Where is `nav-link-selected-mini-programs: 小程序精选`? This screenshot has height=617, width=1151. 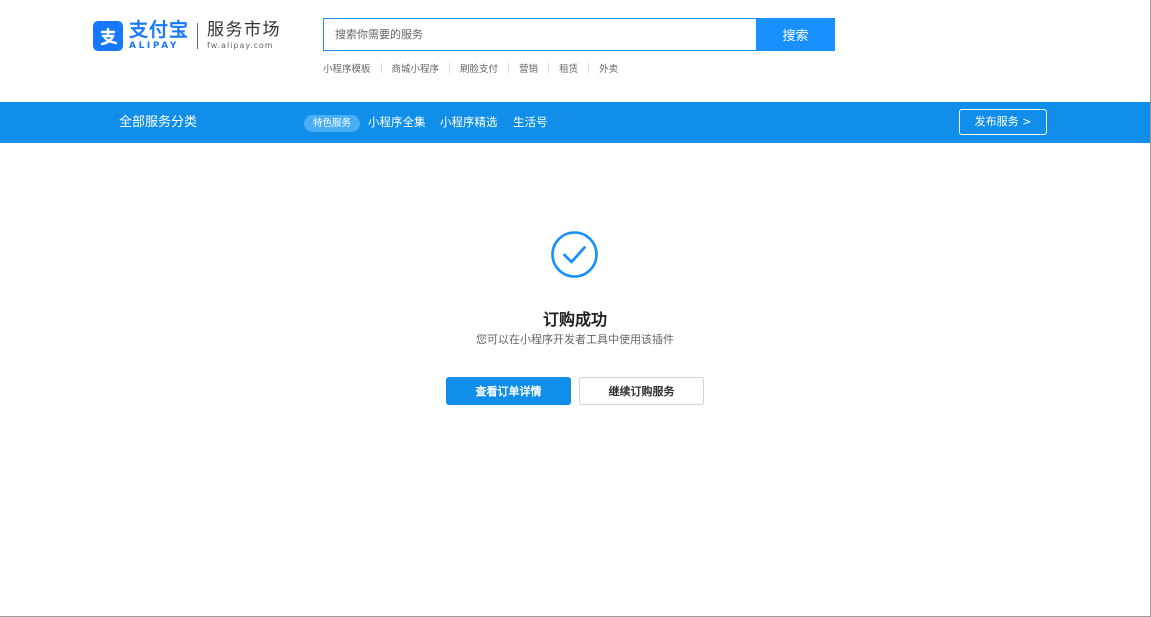 nav-link-selected-mini-programs: 小程序精选 is located at coordinates (469, 122).